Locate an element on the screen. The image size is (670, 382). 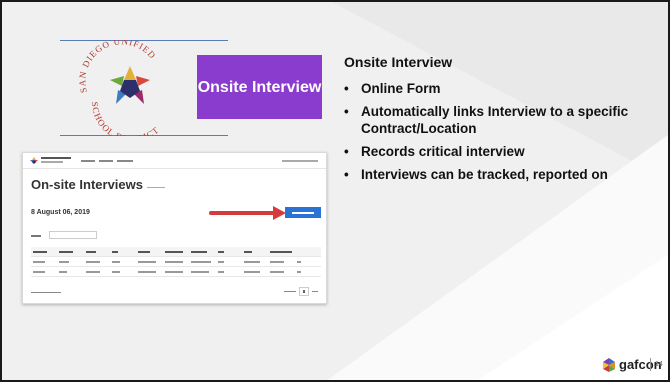
svg-text: SCHOOL DISTRICT is located at coordinates (125, 118).